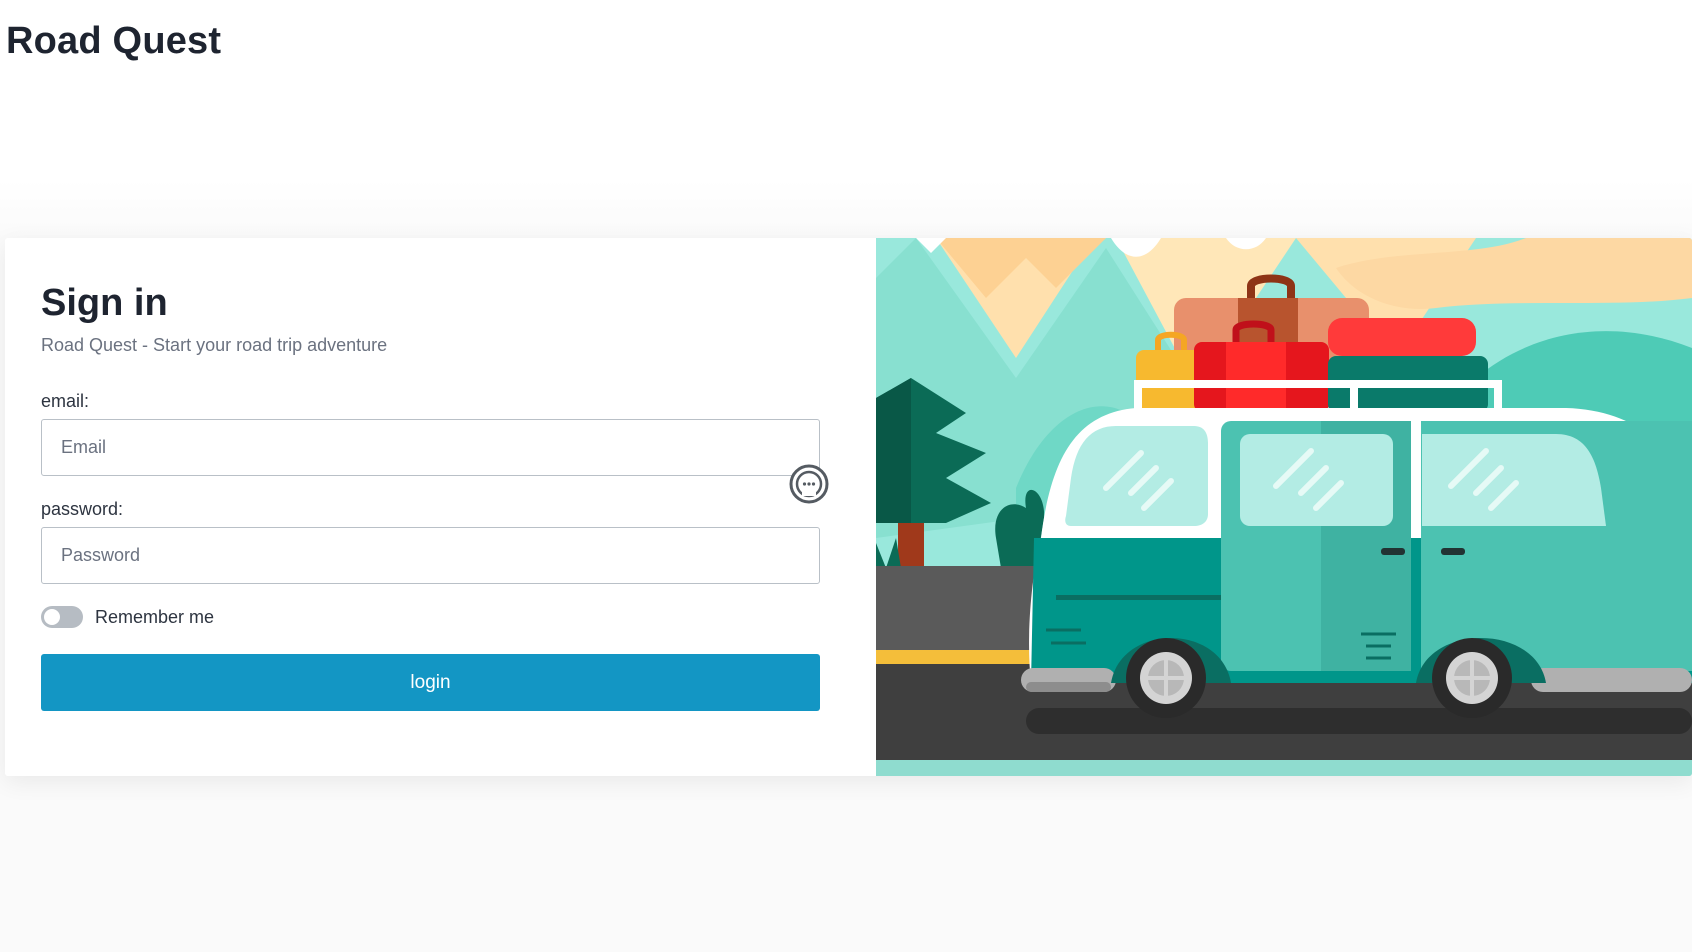 This screenshot has width=1692, height=952. Describe the element at coordinates (430, 447) in the screenshot. I see `email-field` at that location.